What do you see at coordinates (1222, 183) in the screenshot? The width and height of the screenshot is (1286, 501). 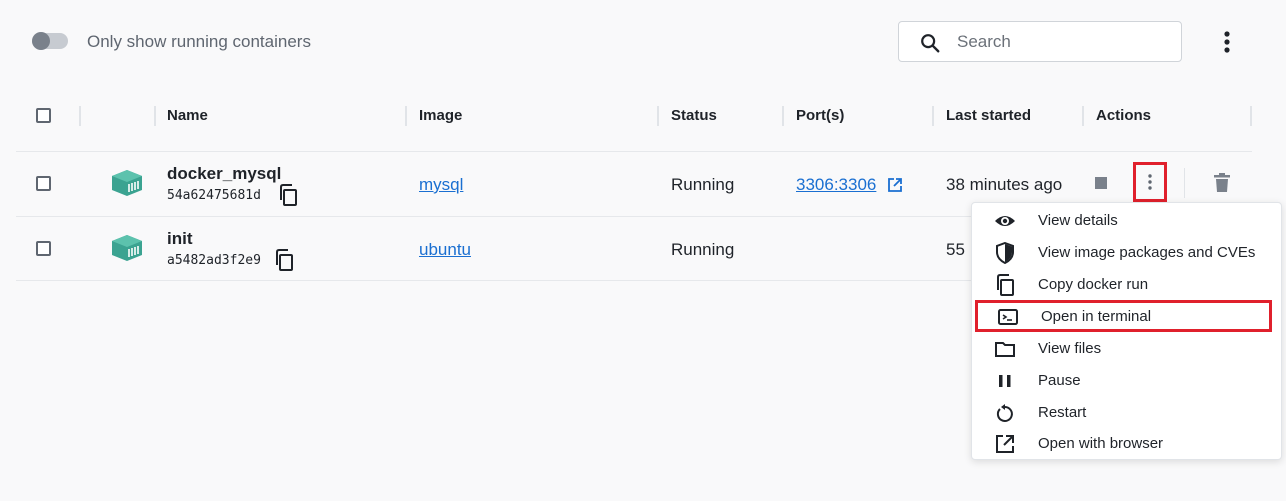 I see `trash-icon` at bounding box center [1222, 183].